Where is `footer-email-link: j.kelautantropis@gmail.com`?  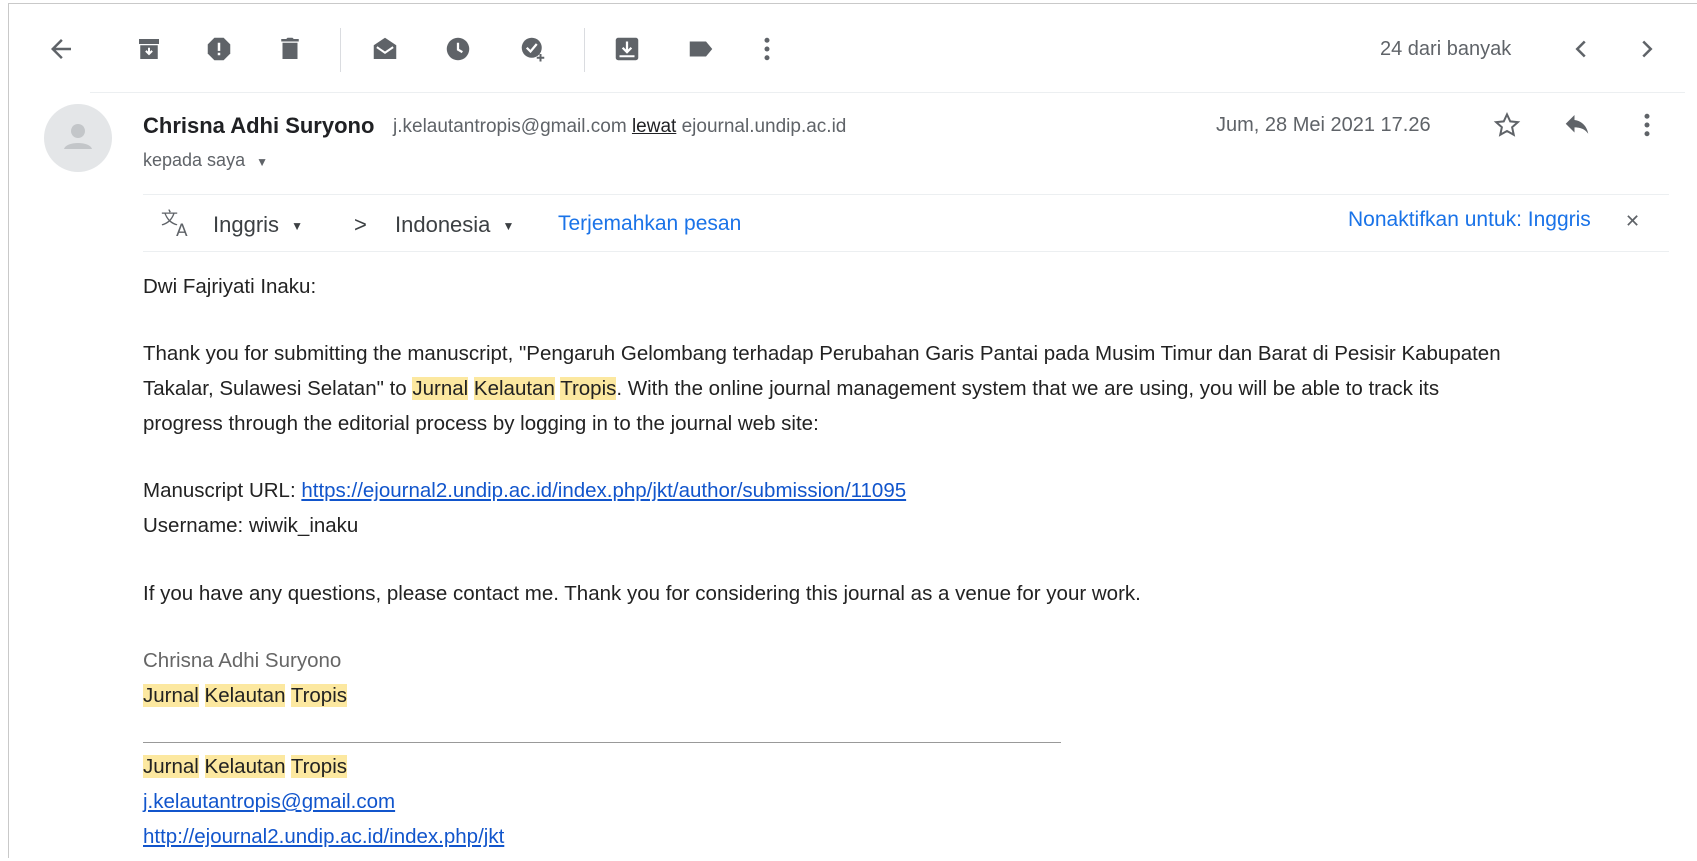 footer-email-link: j.kelautantropis@gmail.com is located at coordinates (269, 801).